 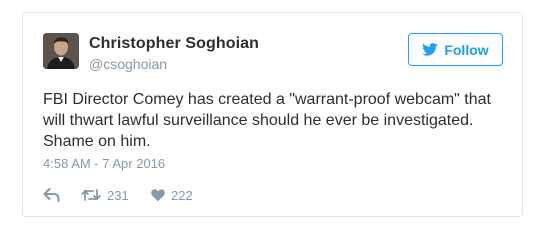 I want to click on twitter-bird-icon, so click(x=430, y=49).